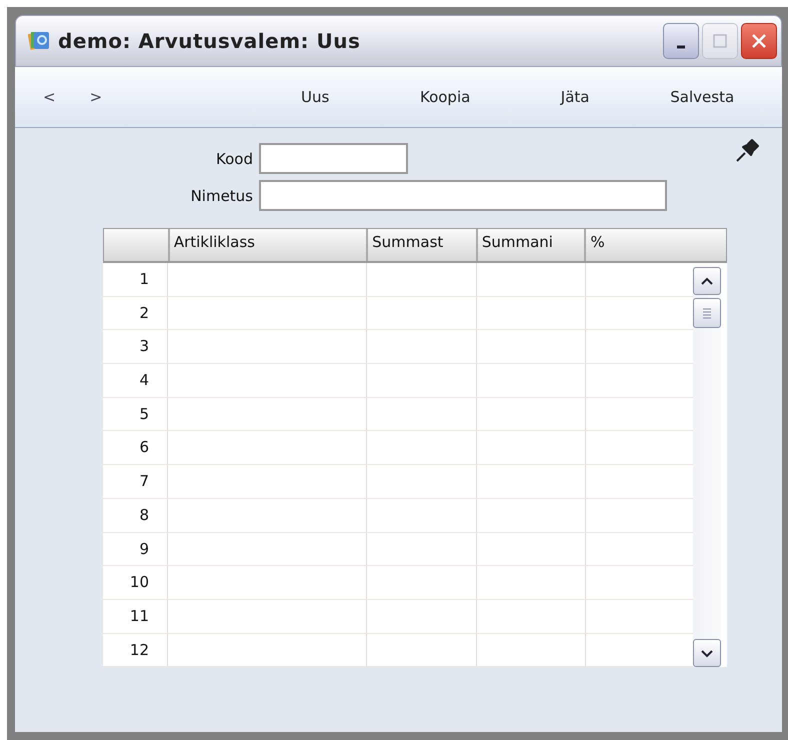  I want to click on row-number: 12, so click(139, 650).